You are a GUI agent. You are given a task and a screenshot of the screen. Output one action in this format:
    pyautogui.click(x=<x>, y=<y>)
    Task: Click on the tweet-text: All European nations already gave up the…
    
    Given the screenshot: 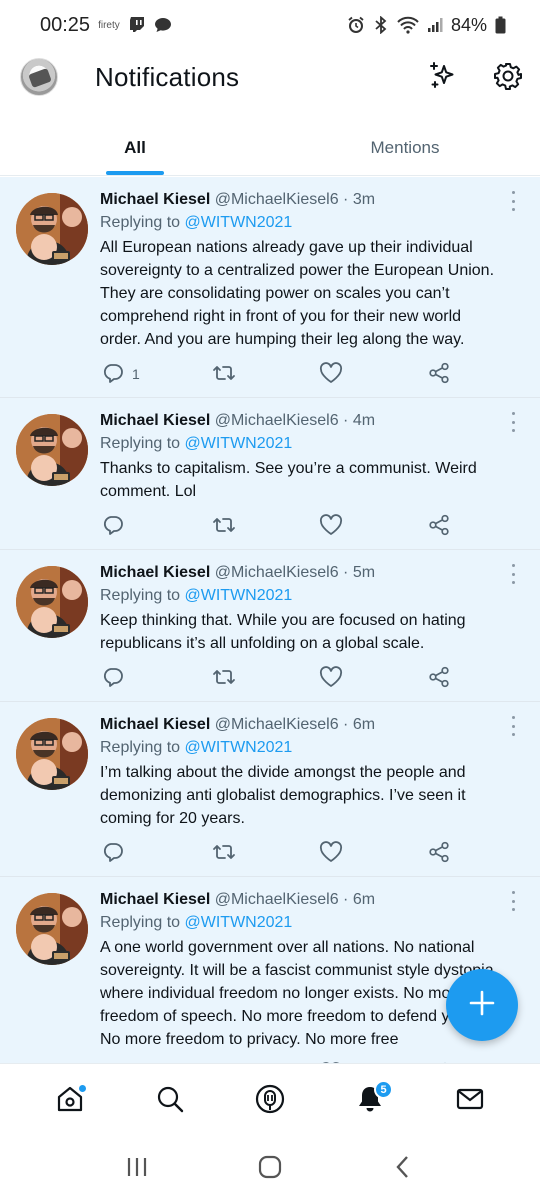 What is the action you would take?
    pyautogui.click(x=297, y=293)
    